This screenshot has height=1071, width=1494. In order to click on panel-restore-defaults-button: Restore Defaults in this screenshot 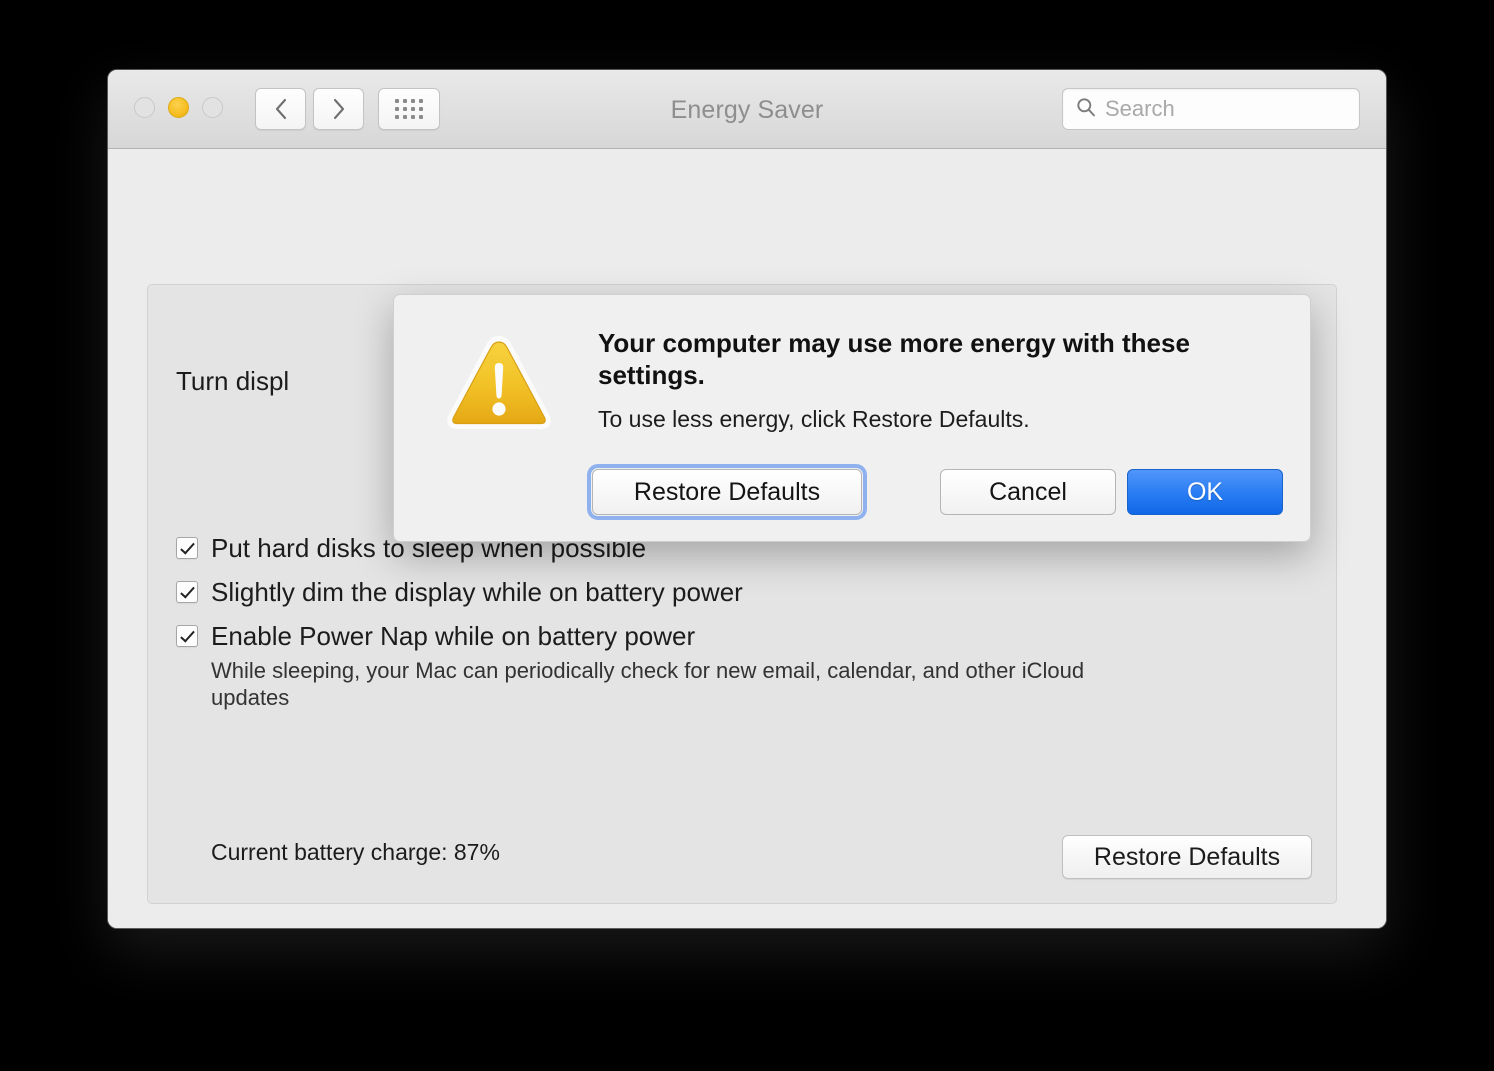, I will do `click(1187, 857)`.